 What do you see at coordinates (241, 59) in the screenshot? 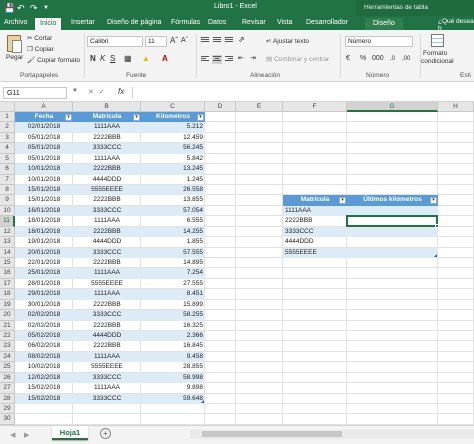
I see `decrease-indent-icon: ⇤` at bounding box center [241, 59].